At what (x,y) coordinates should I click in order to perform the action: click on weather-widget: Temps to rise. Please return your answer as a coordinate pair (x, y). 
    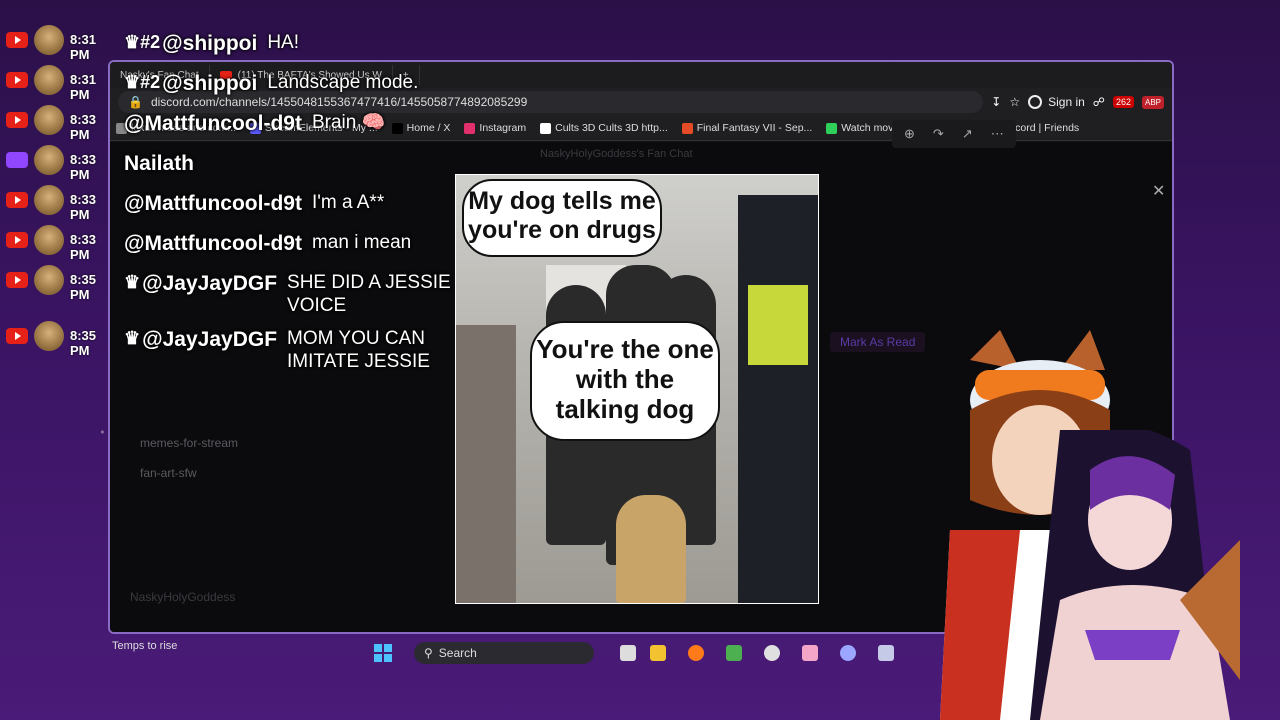
    Looking at the image, I should click on (144, 646).